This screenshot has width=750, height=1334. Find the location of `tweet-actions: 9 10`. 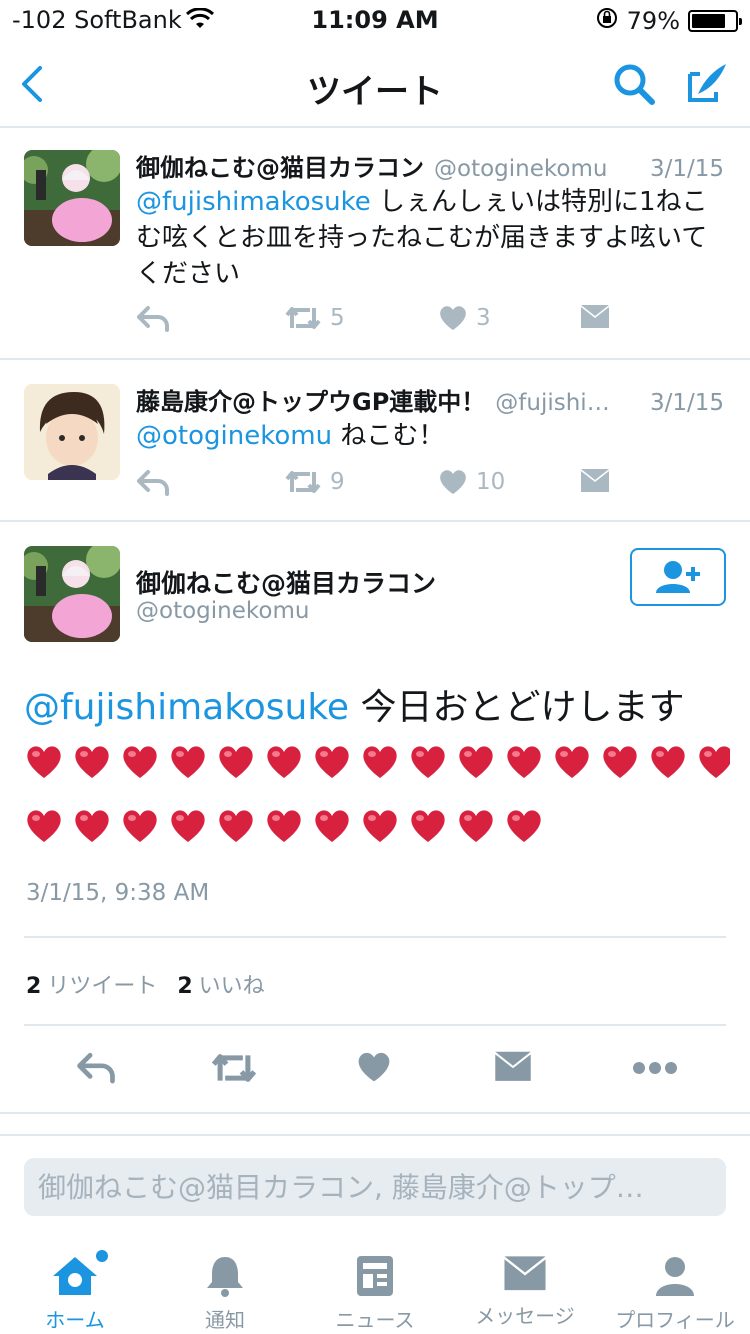

tweet-actions: 9 10 is located at coordinates (386, 486).